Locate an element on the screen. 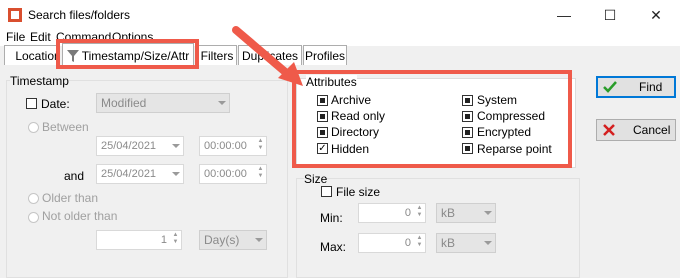 Image resolution: width=680 pixels, height=278 pixels. age-unit-select: Day(s) is located at coordinates (233, 240).